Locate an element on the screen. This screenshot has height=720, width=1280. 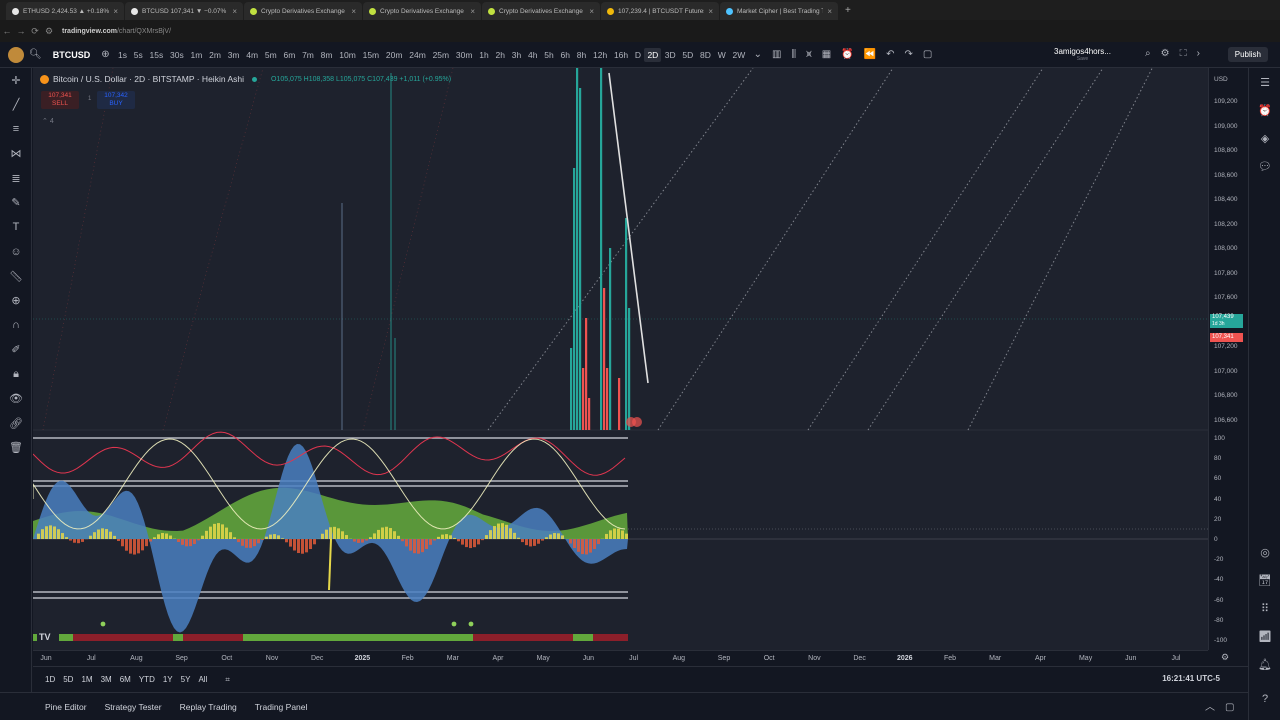
range-5D: 5D is located at coordinates (68, 679).